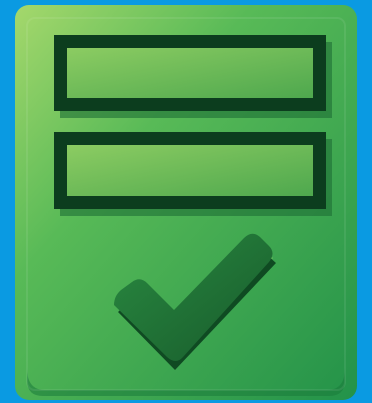  Describe the element at coordinates (190, 170) in the screenshot. I see `field-2-fill` at that location.